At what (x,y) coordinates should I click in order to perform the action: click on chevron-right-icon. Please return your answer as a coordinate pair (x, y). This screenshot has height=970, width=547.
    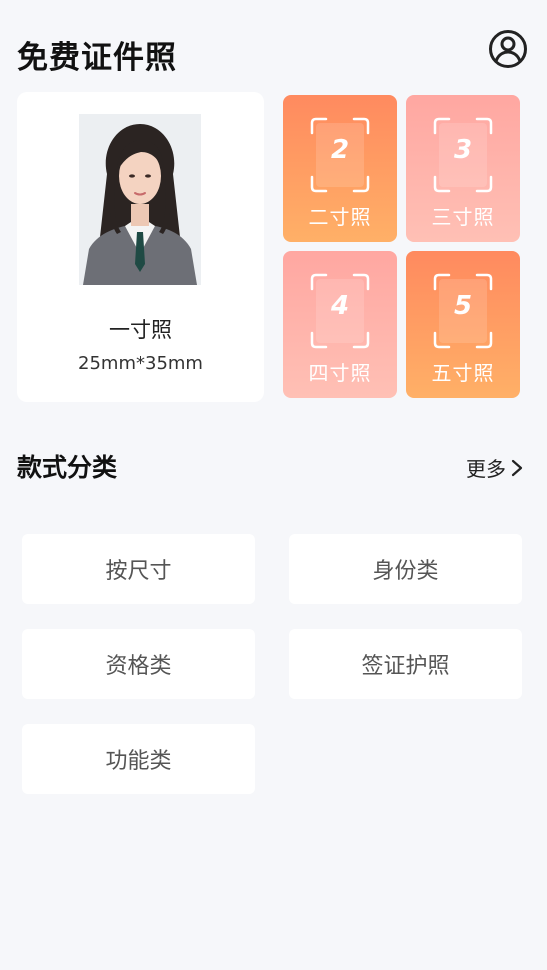
    Looking at the image, I should click on (517, 467).